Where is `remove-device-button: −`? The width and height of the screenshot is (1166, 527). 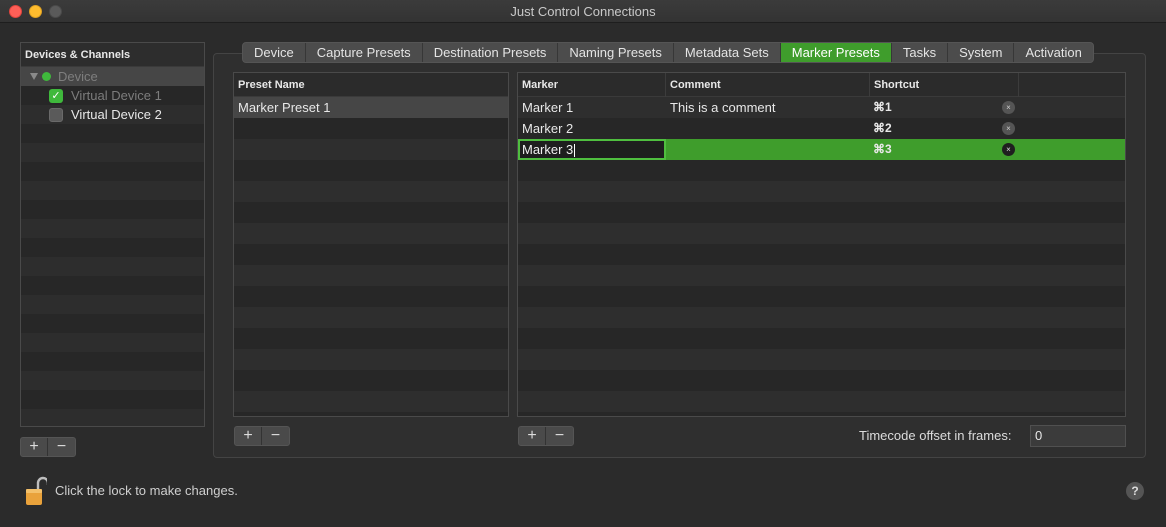
remove-device-button: − is located at coordinates (61, 447).